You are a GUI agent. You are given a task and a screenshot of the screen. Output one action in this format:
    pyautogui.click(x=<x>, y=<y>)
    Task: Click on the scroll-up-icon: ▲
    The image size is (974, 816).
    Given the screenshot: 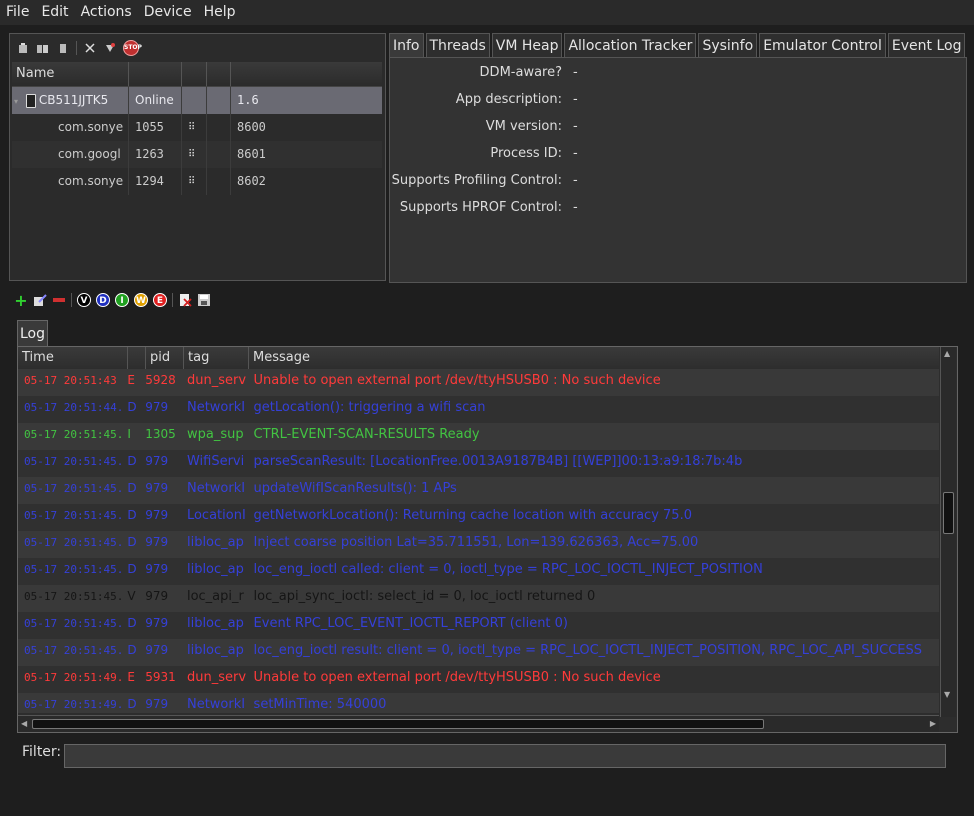 What is the action you would take?
    pyautogui.click(x=947, y=353)
    